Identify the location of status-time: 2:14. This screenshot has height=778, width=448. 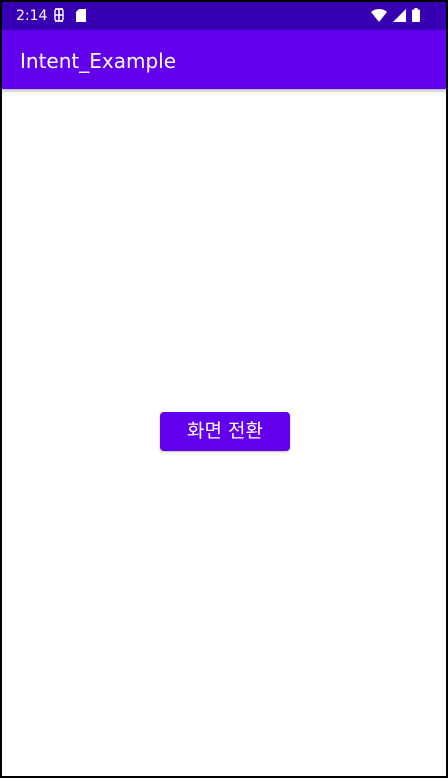
(32, 16).